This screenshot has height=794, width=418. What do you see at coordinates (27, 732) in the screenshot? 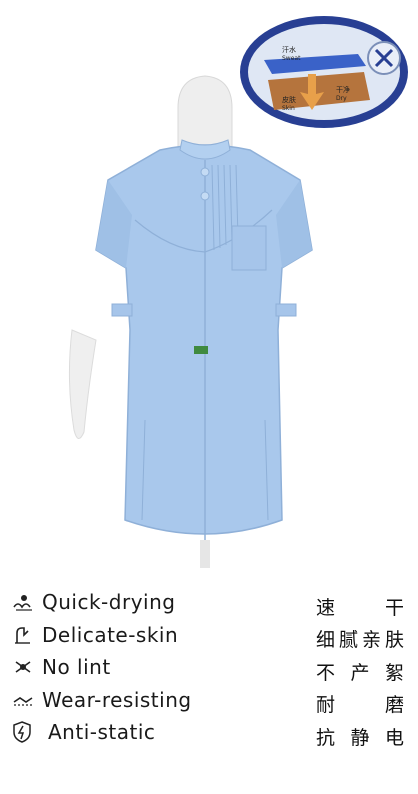
I see `anti-static-icon` at bounding box center [27, 732].